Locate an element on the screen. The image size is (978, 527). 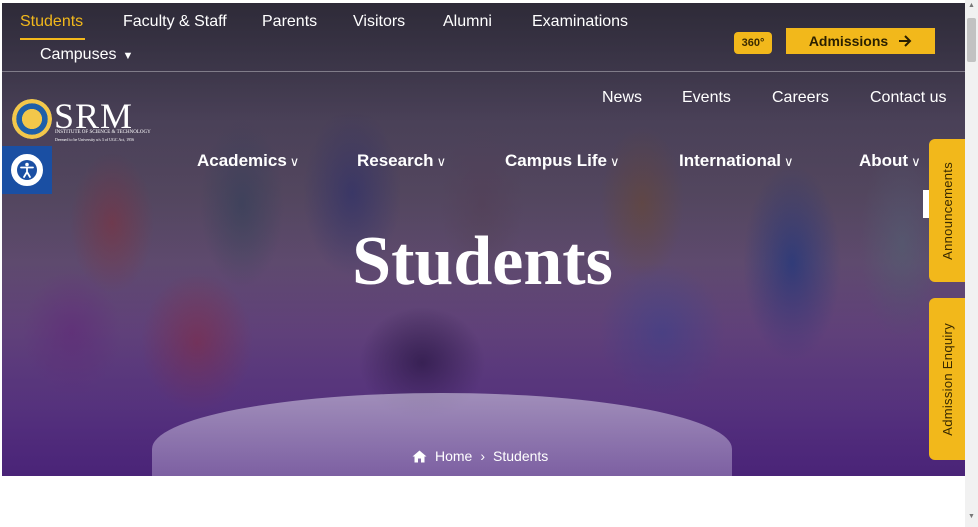
accessibility-icon is located at coordinates (27, 170).